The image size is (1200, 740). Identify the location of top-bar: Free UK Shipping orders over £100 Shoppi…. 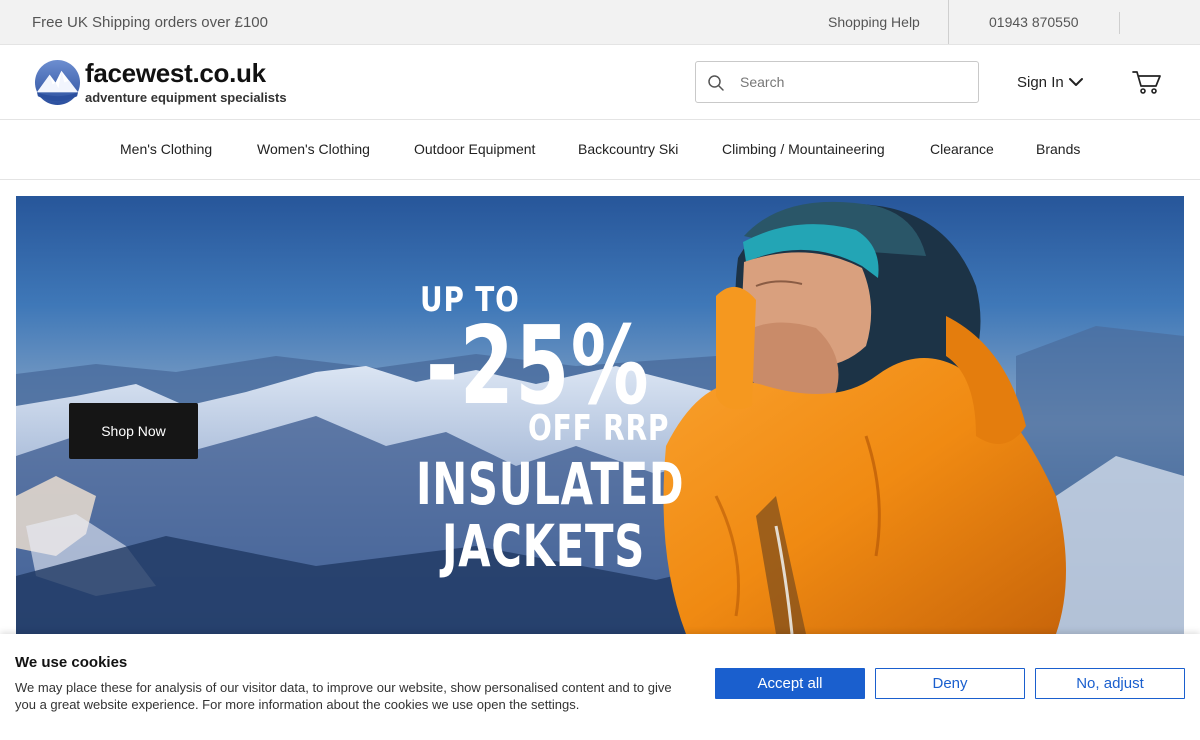
(600, 22).